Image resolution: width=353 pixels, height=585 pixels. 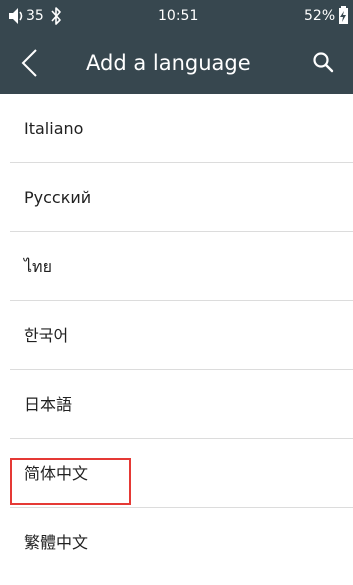 What do you see at coordinates (56, 542) in the screenshot?
I see `language-label: 繁體中文` at bounding box center [56, 542].